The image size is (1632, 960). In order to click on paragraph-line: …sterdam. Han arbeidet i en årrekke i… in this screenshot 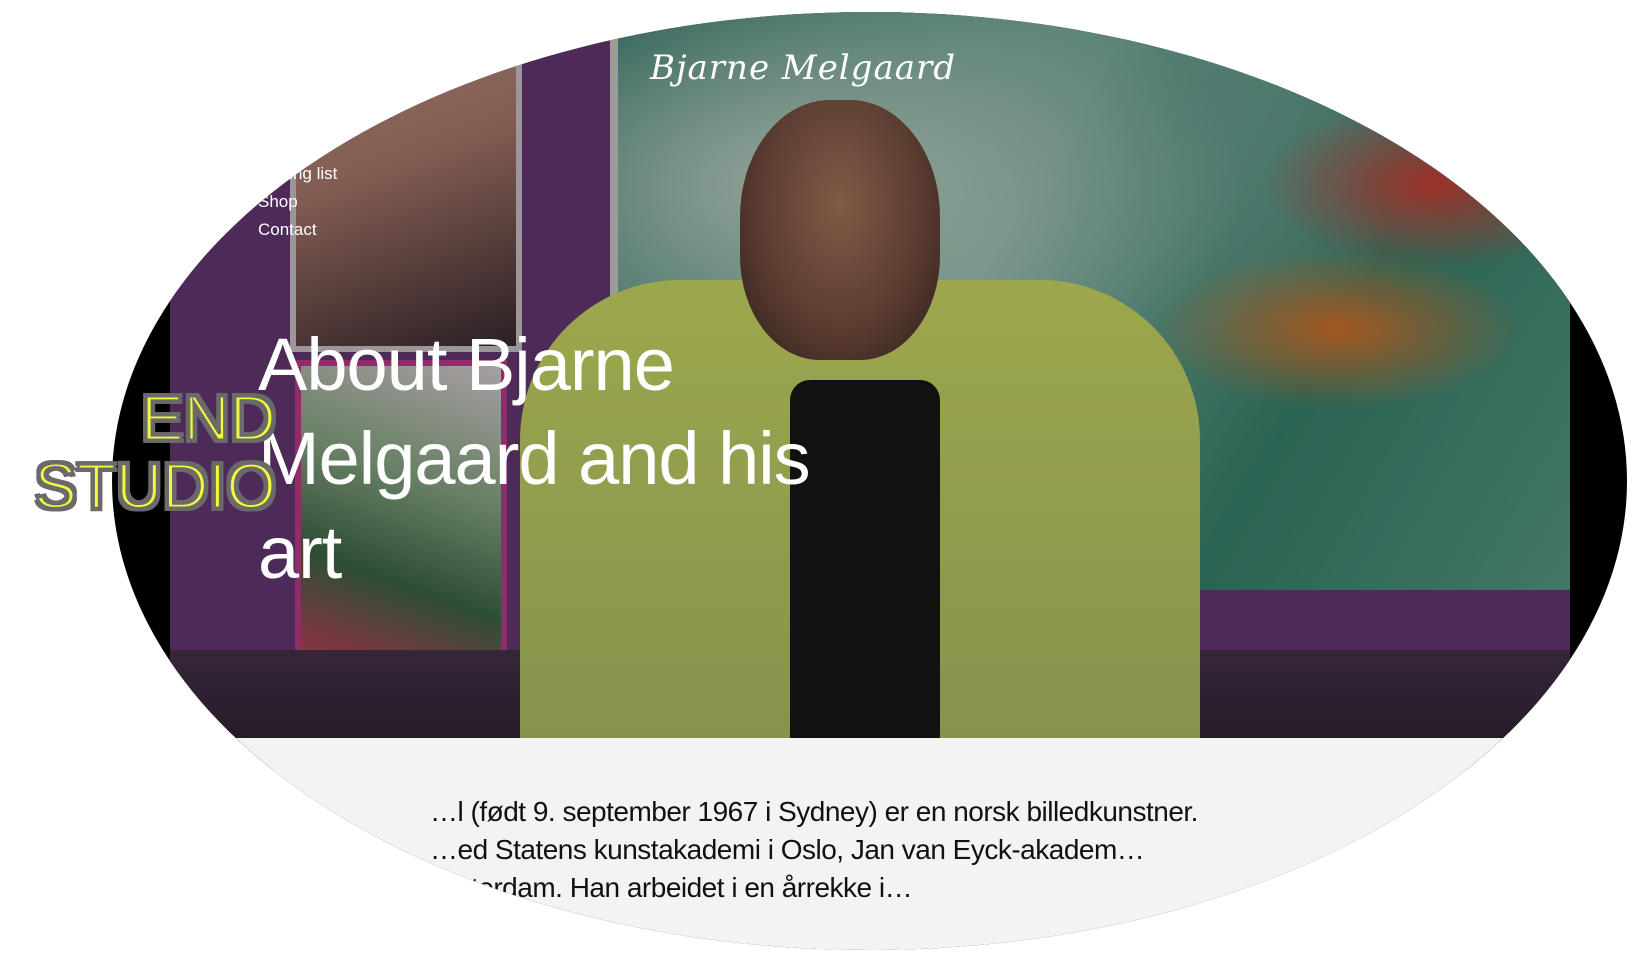, I will do `click(671, 887)`.